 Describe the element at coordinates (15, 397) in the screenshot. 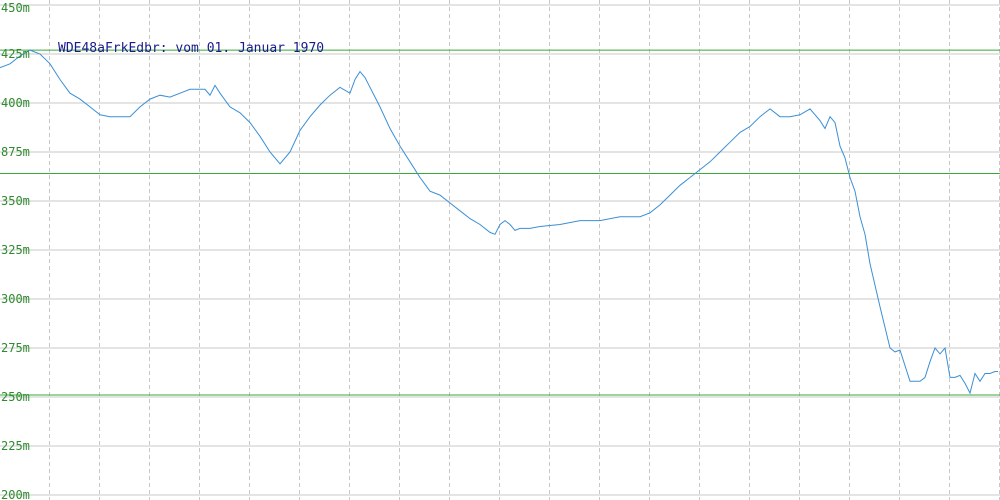

I see `y-tick-label: 250m` at that location.